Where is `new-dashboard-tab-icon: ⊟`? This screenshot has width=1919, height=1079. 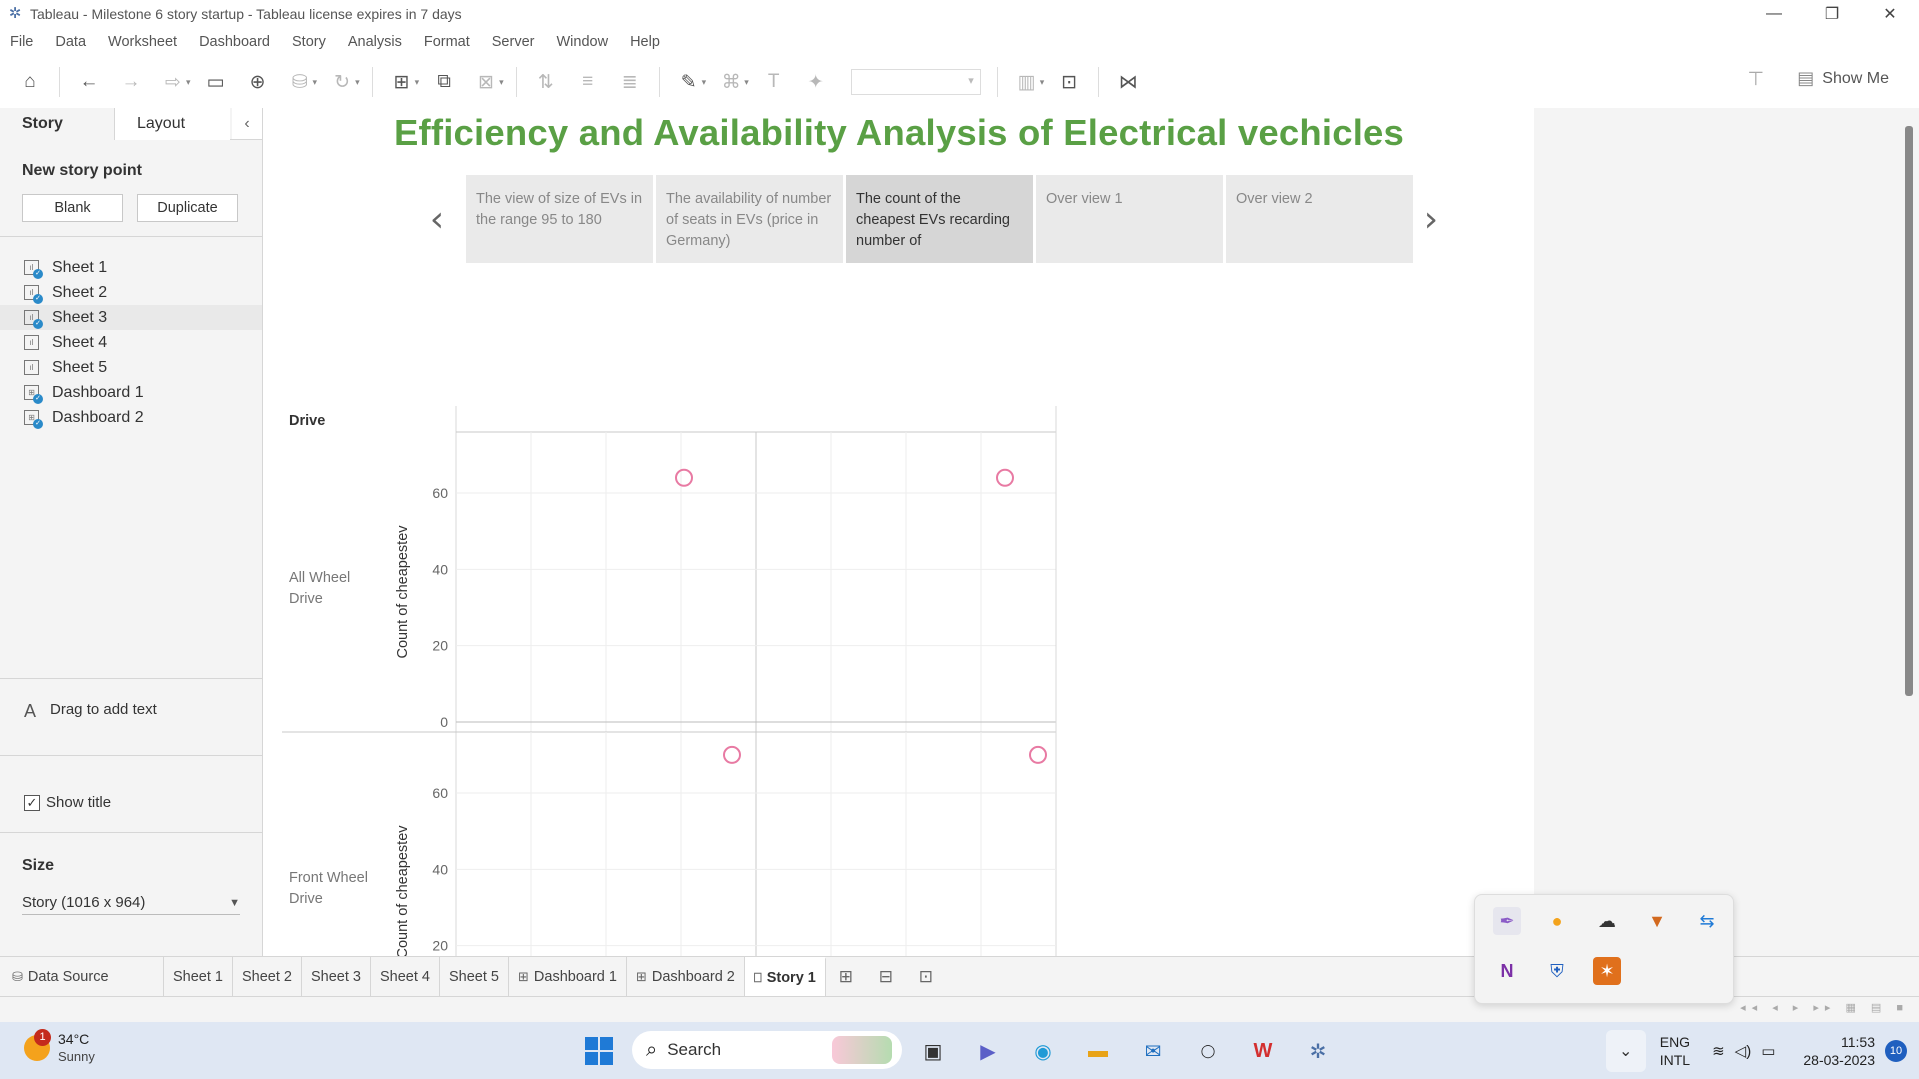 new-dashboard-tab-icon: ⊟ is located at coordinates (886, 977).